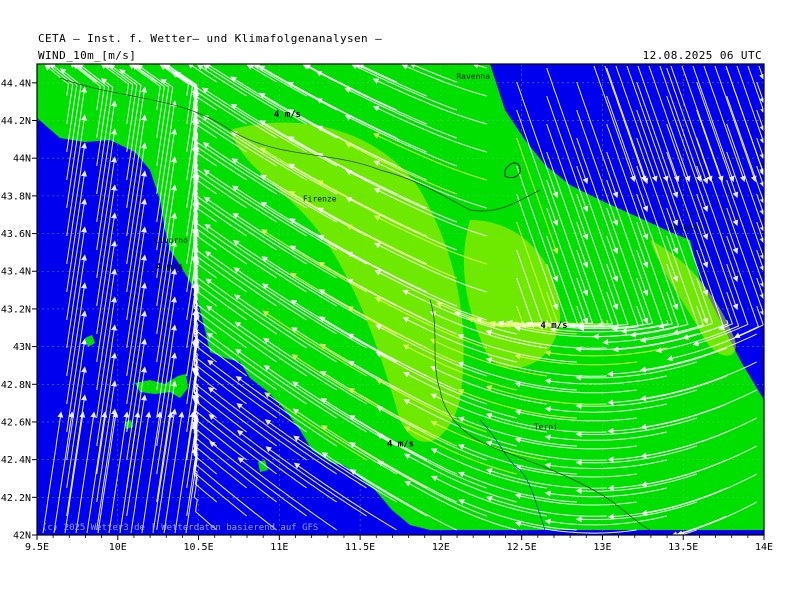 The image size is (800, 600). I want to click on city-label: Terni, so click(546, 426).